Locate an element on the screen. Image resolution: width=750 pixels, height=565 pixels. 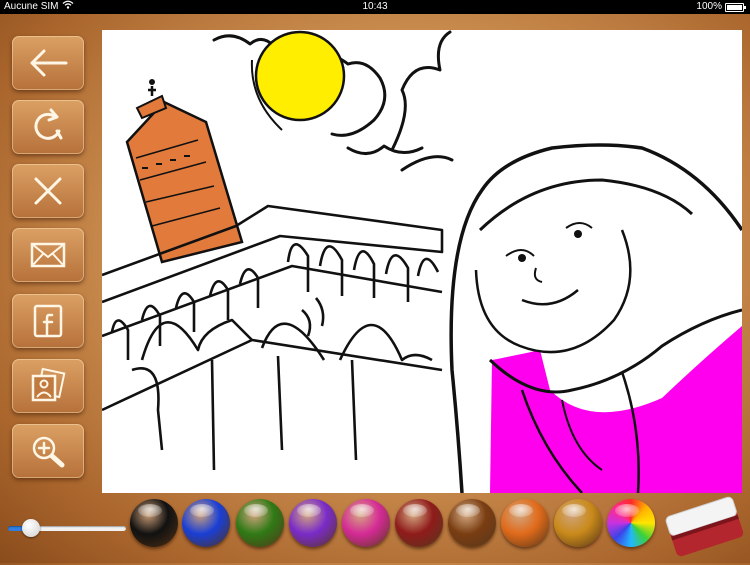
color-swatch-brown is located at coordinates (472, 523).